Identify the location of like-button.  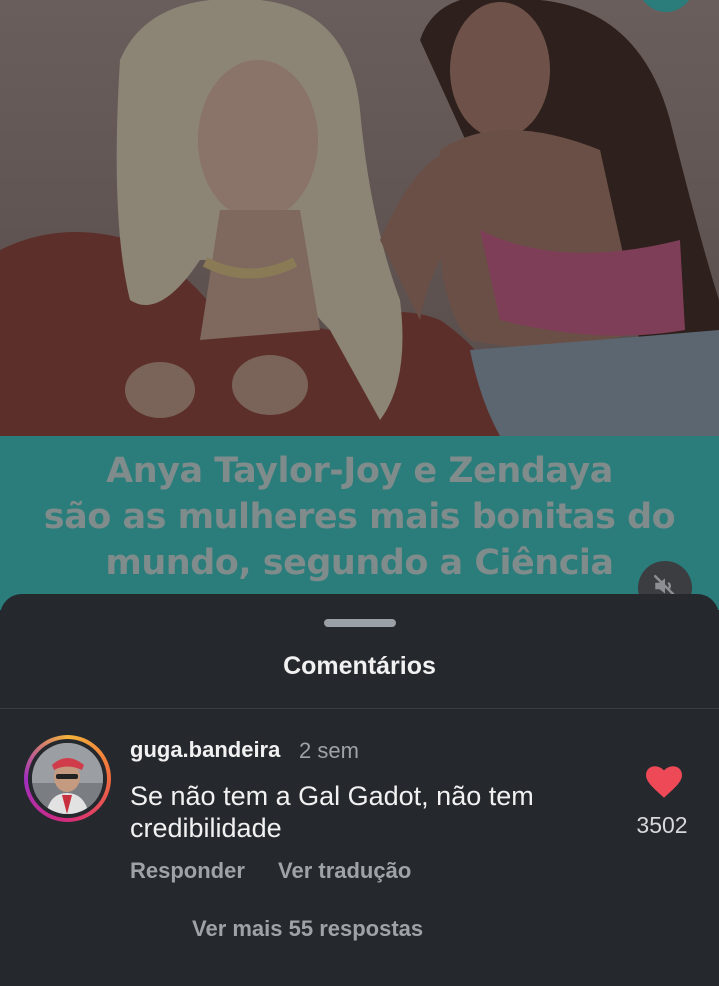
(664, 782).